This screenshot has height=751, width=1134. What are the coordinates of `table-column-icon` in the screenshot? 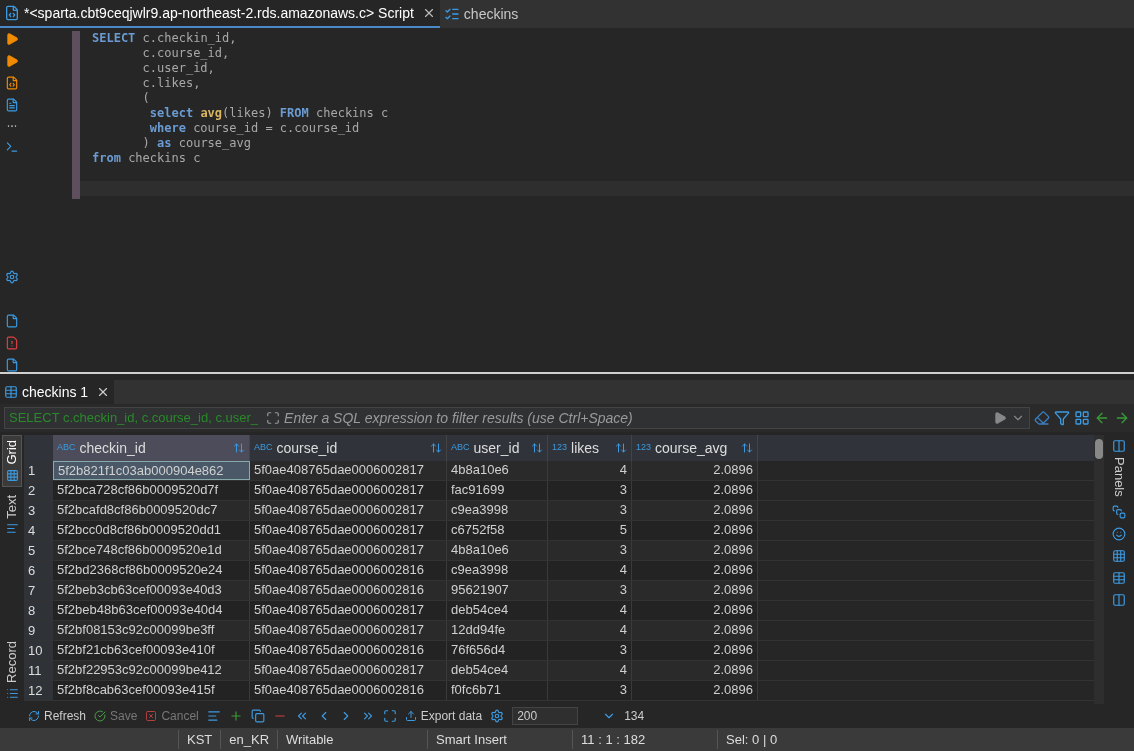 It's located at (1119, 577).